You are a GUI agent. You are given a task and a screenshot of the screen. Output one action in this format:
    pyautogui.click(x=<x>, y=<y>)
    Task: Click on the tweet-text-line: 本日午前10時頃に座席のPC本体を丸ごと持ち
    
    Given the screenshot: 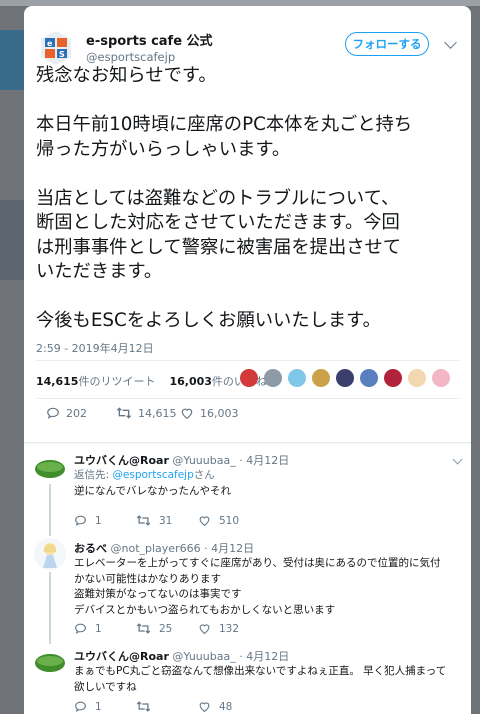 What is the action you would take?
    pyautogui.click(x=224, y=124)
    